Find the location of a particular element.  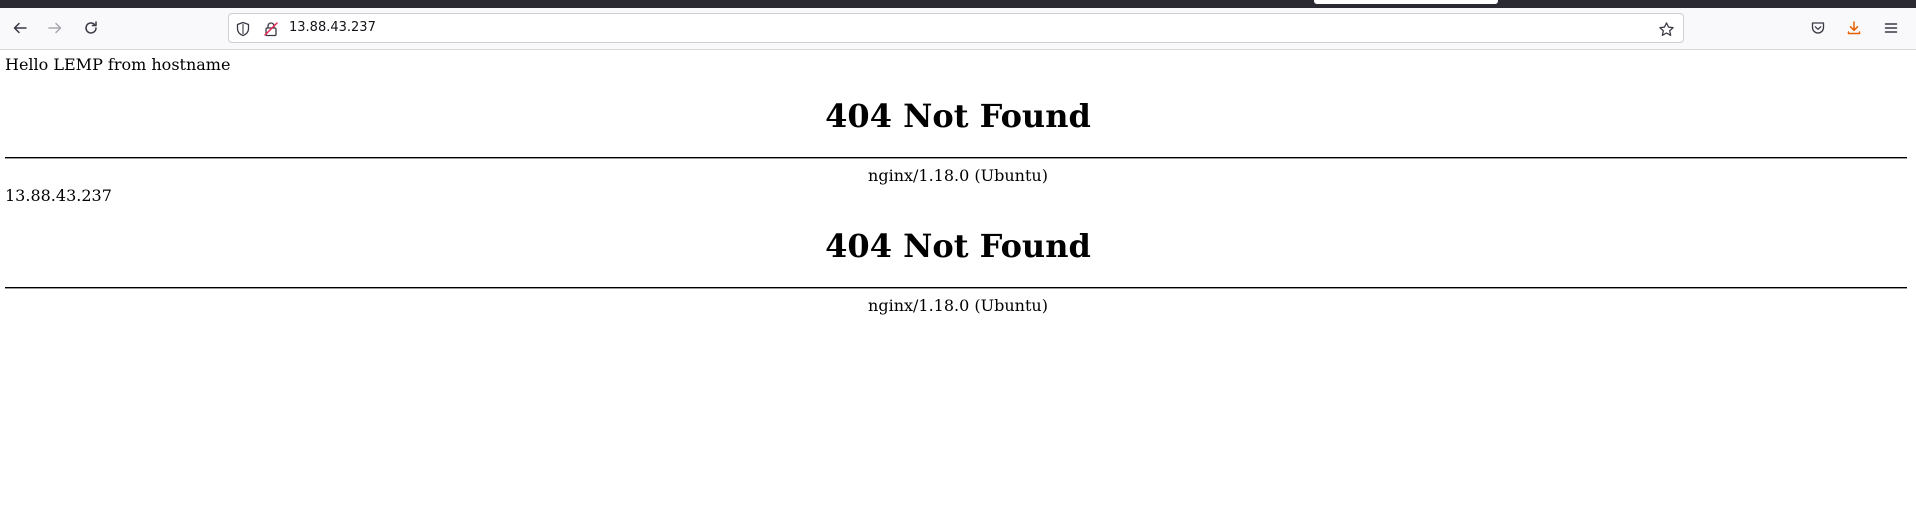

hello-text: Hello LEMP from hostname is located at coordinates (118, 64).